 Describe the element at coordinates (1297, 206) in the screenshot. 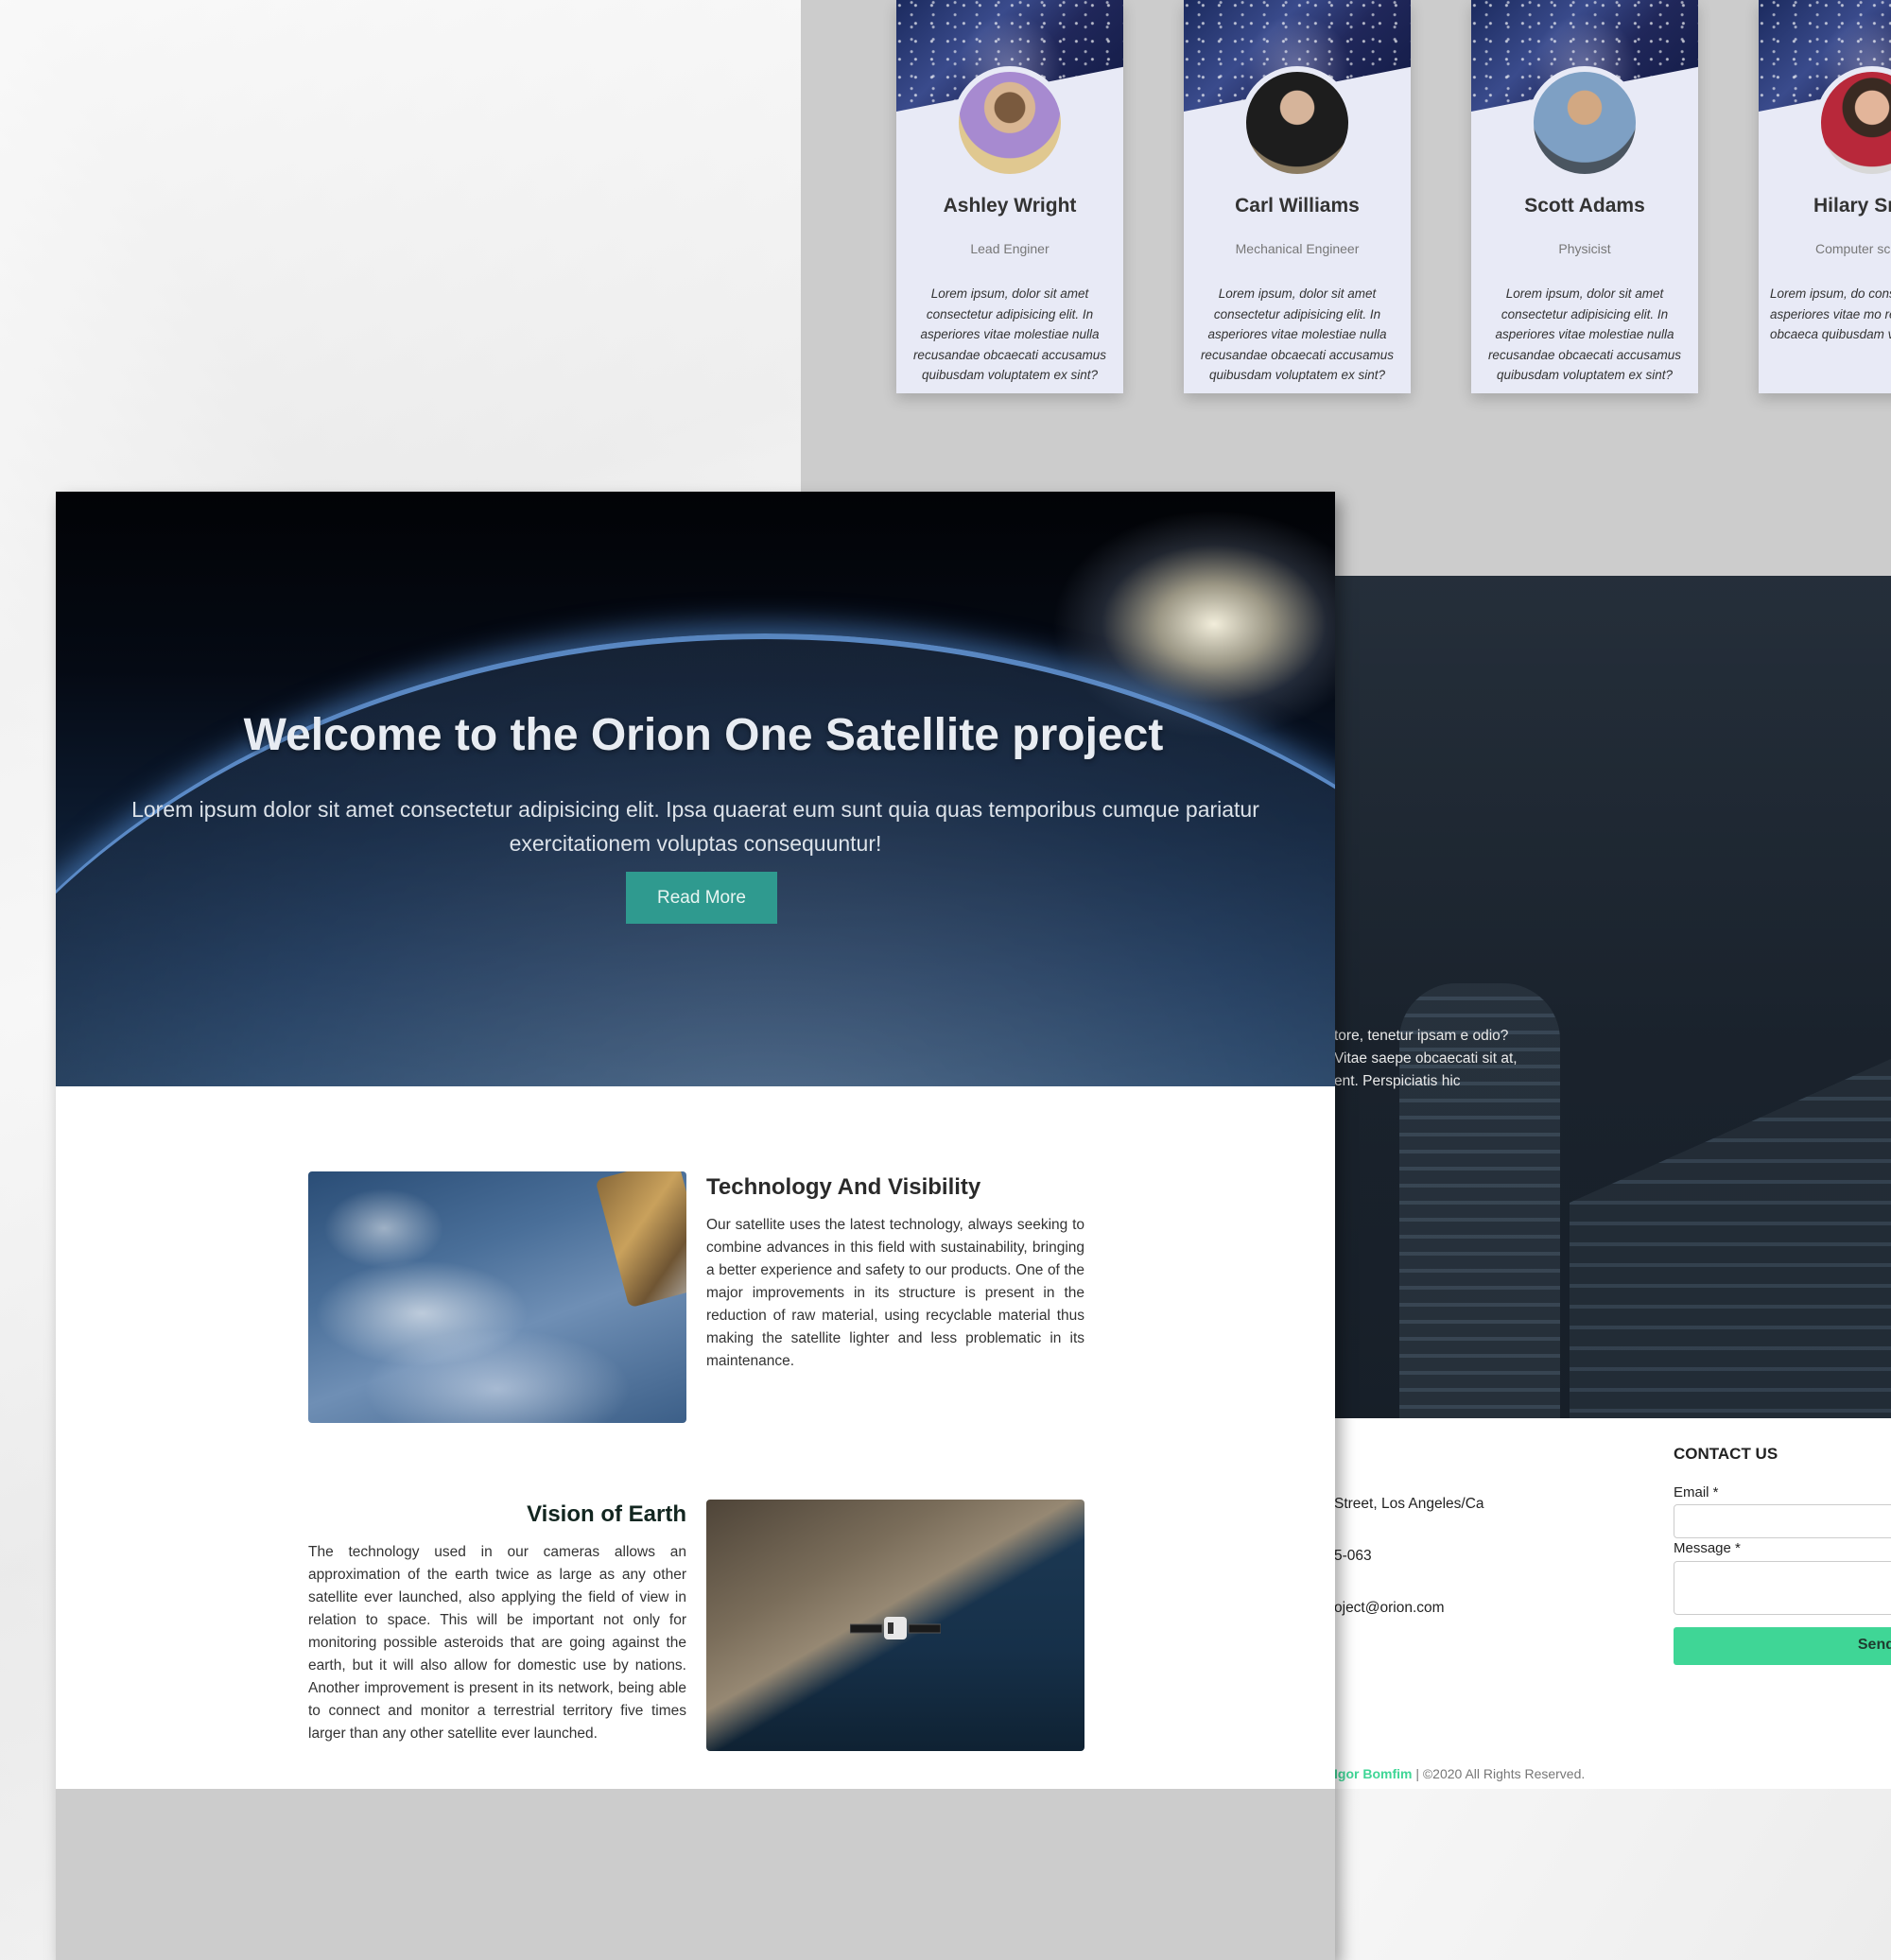

I see `member-name: Carl Williams` at that location.